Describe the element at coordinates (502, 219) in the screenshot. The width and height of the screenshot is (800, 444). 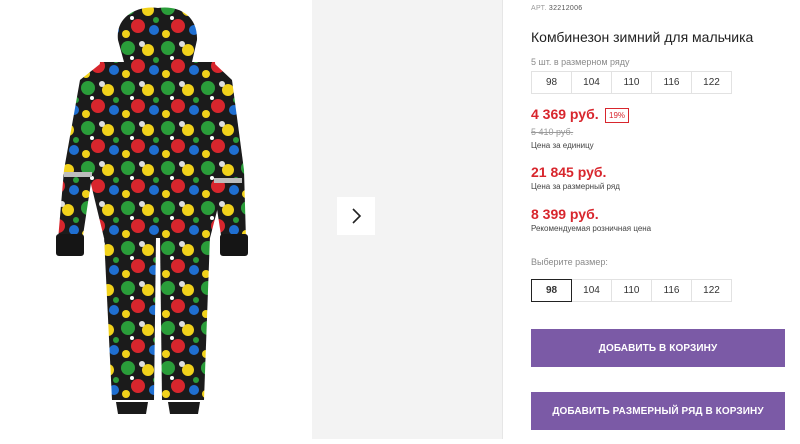
I see `divider` at that location.